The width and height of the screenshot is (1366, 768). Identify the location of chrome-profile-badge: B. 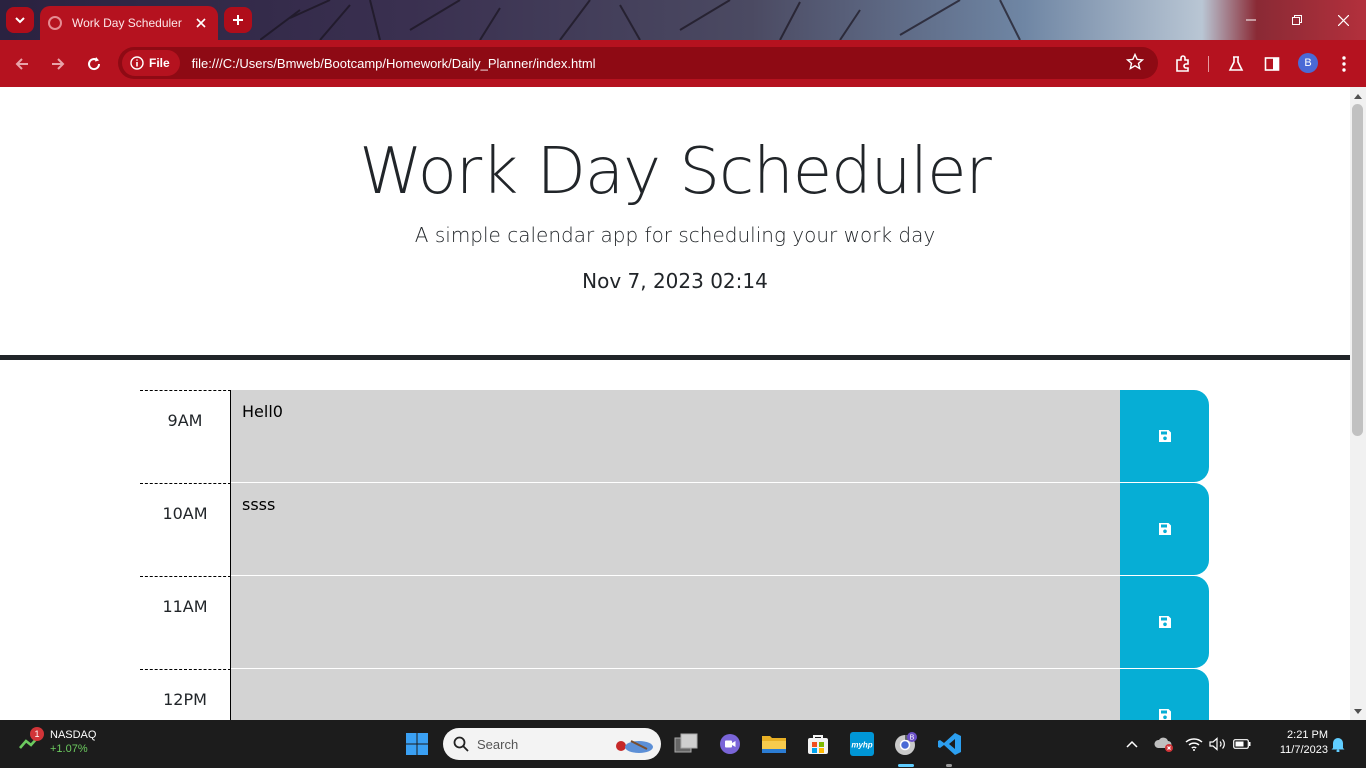
(912, 737).